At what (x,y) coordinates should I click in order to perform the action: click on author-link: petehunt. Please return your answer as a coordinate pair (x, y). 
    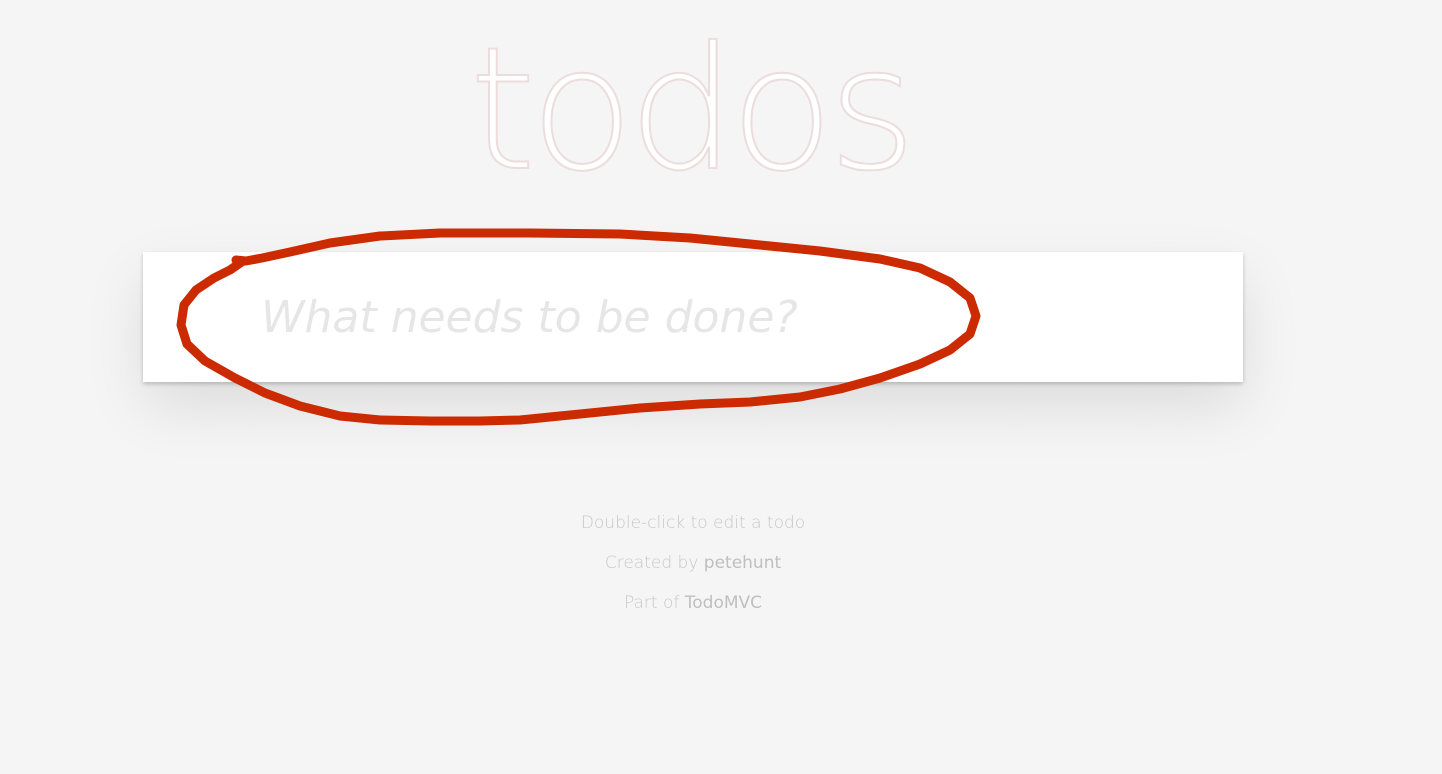
    Looking at the image, I should click on (742, 563).